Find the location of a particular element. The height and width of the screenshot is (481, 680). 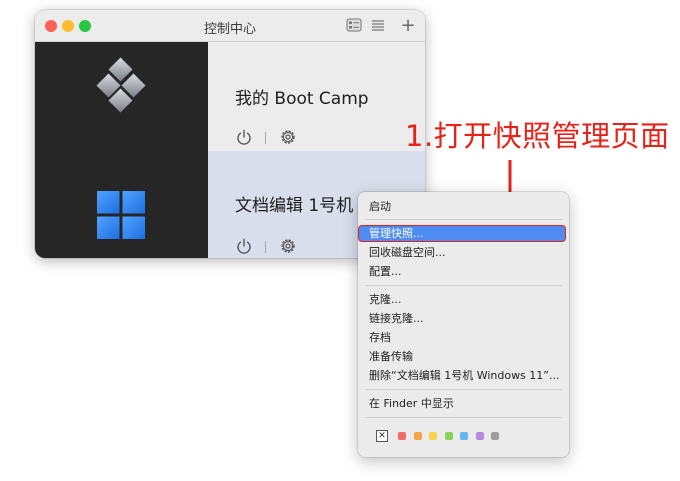

title-bar: 控制中心 + is located at coordinates (230, 26).